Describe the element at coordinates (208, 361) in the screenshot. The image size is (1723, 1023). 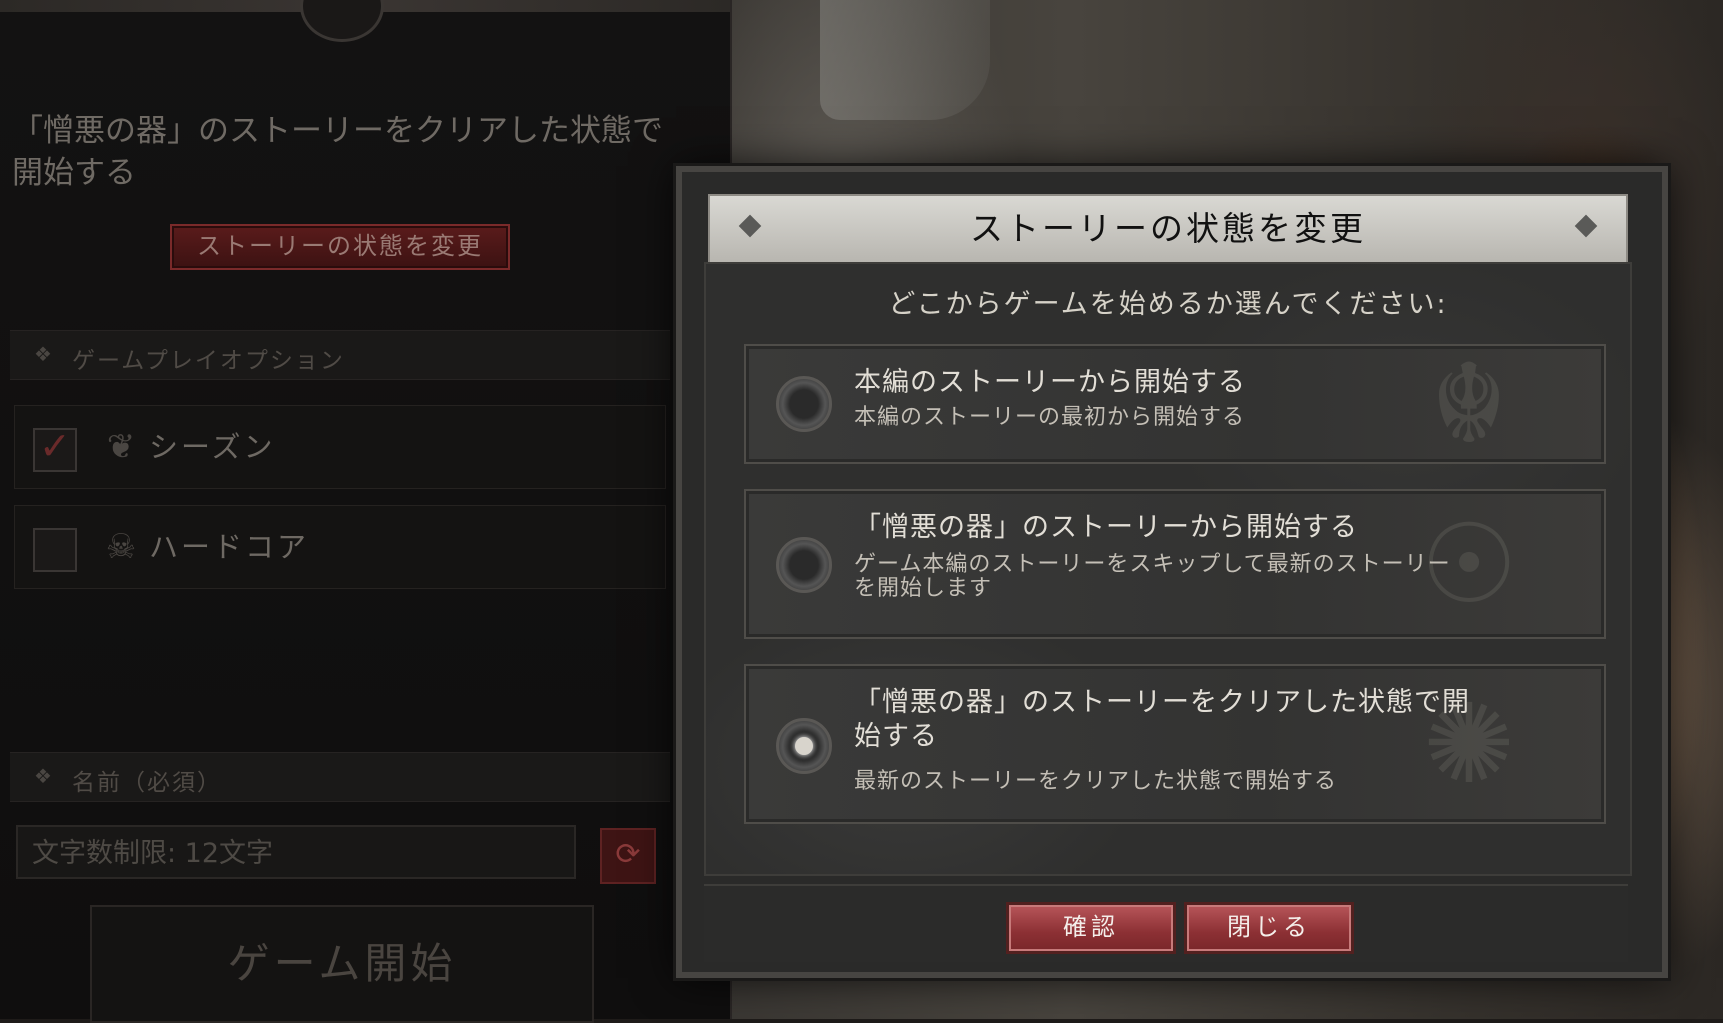
I see `gameplay-options-label: ゲームプレイオプション` at that location.